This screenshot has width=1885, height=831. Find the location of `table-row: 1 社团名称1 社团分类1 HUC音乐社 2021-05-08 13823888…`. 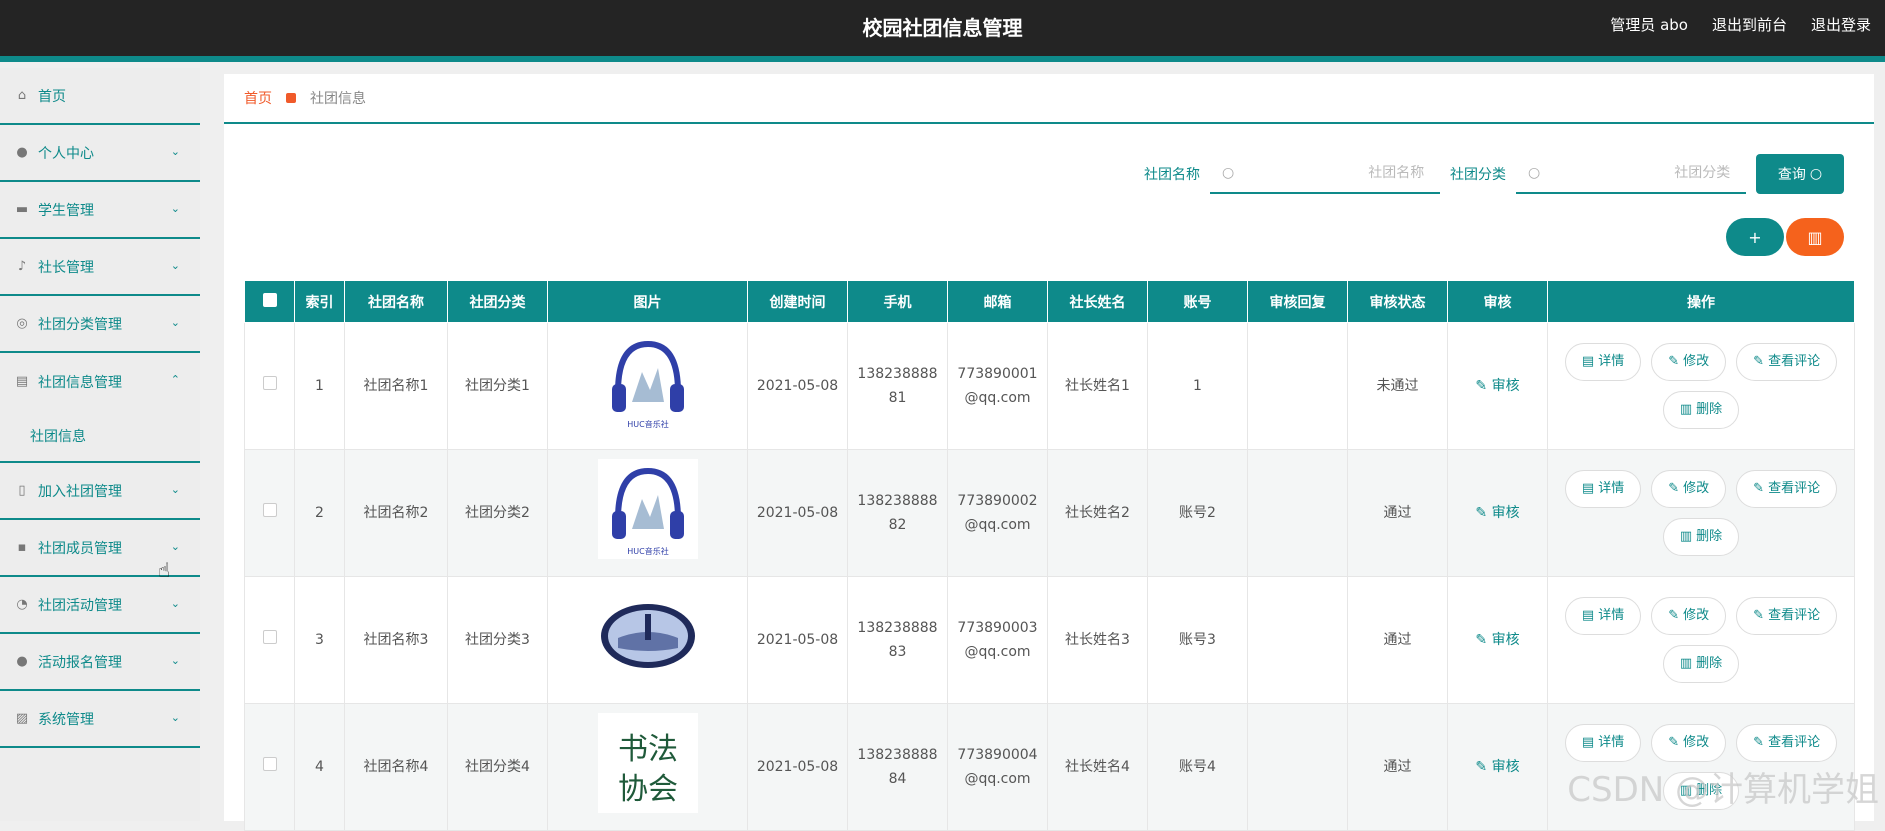

table-row: 1 社团名称1 社团分类1 HUC音乐社 2021-05-08 13823888… is located at coordinates (1050, 386).